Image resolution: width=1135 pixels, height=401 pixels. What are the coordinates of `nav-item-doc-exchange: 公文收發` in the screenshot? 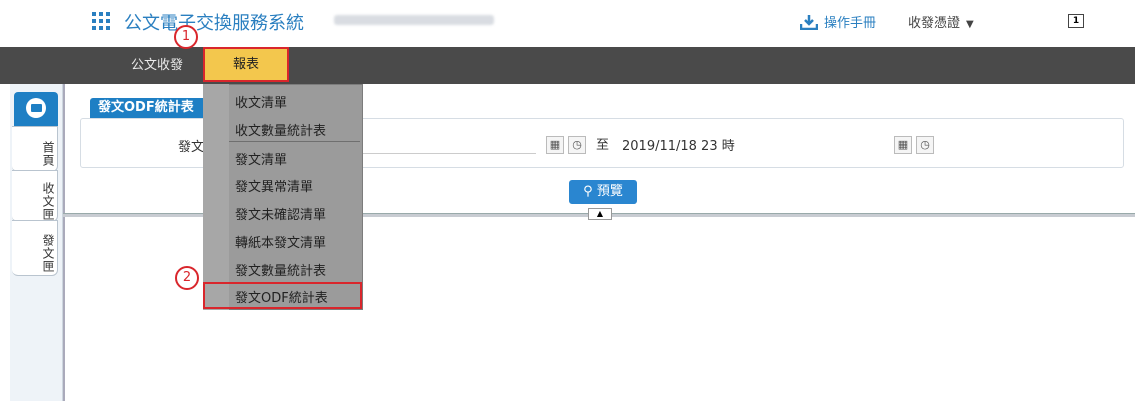 It's located at (157, 65).